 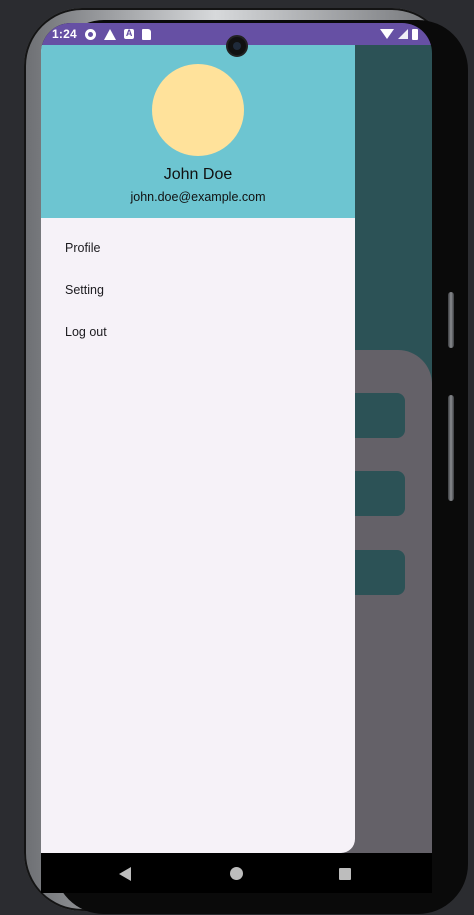 I want to click on drawer-header: John Doe john.doe@example.com, so click(x=198, y=131).